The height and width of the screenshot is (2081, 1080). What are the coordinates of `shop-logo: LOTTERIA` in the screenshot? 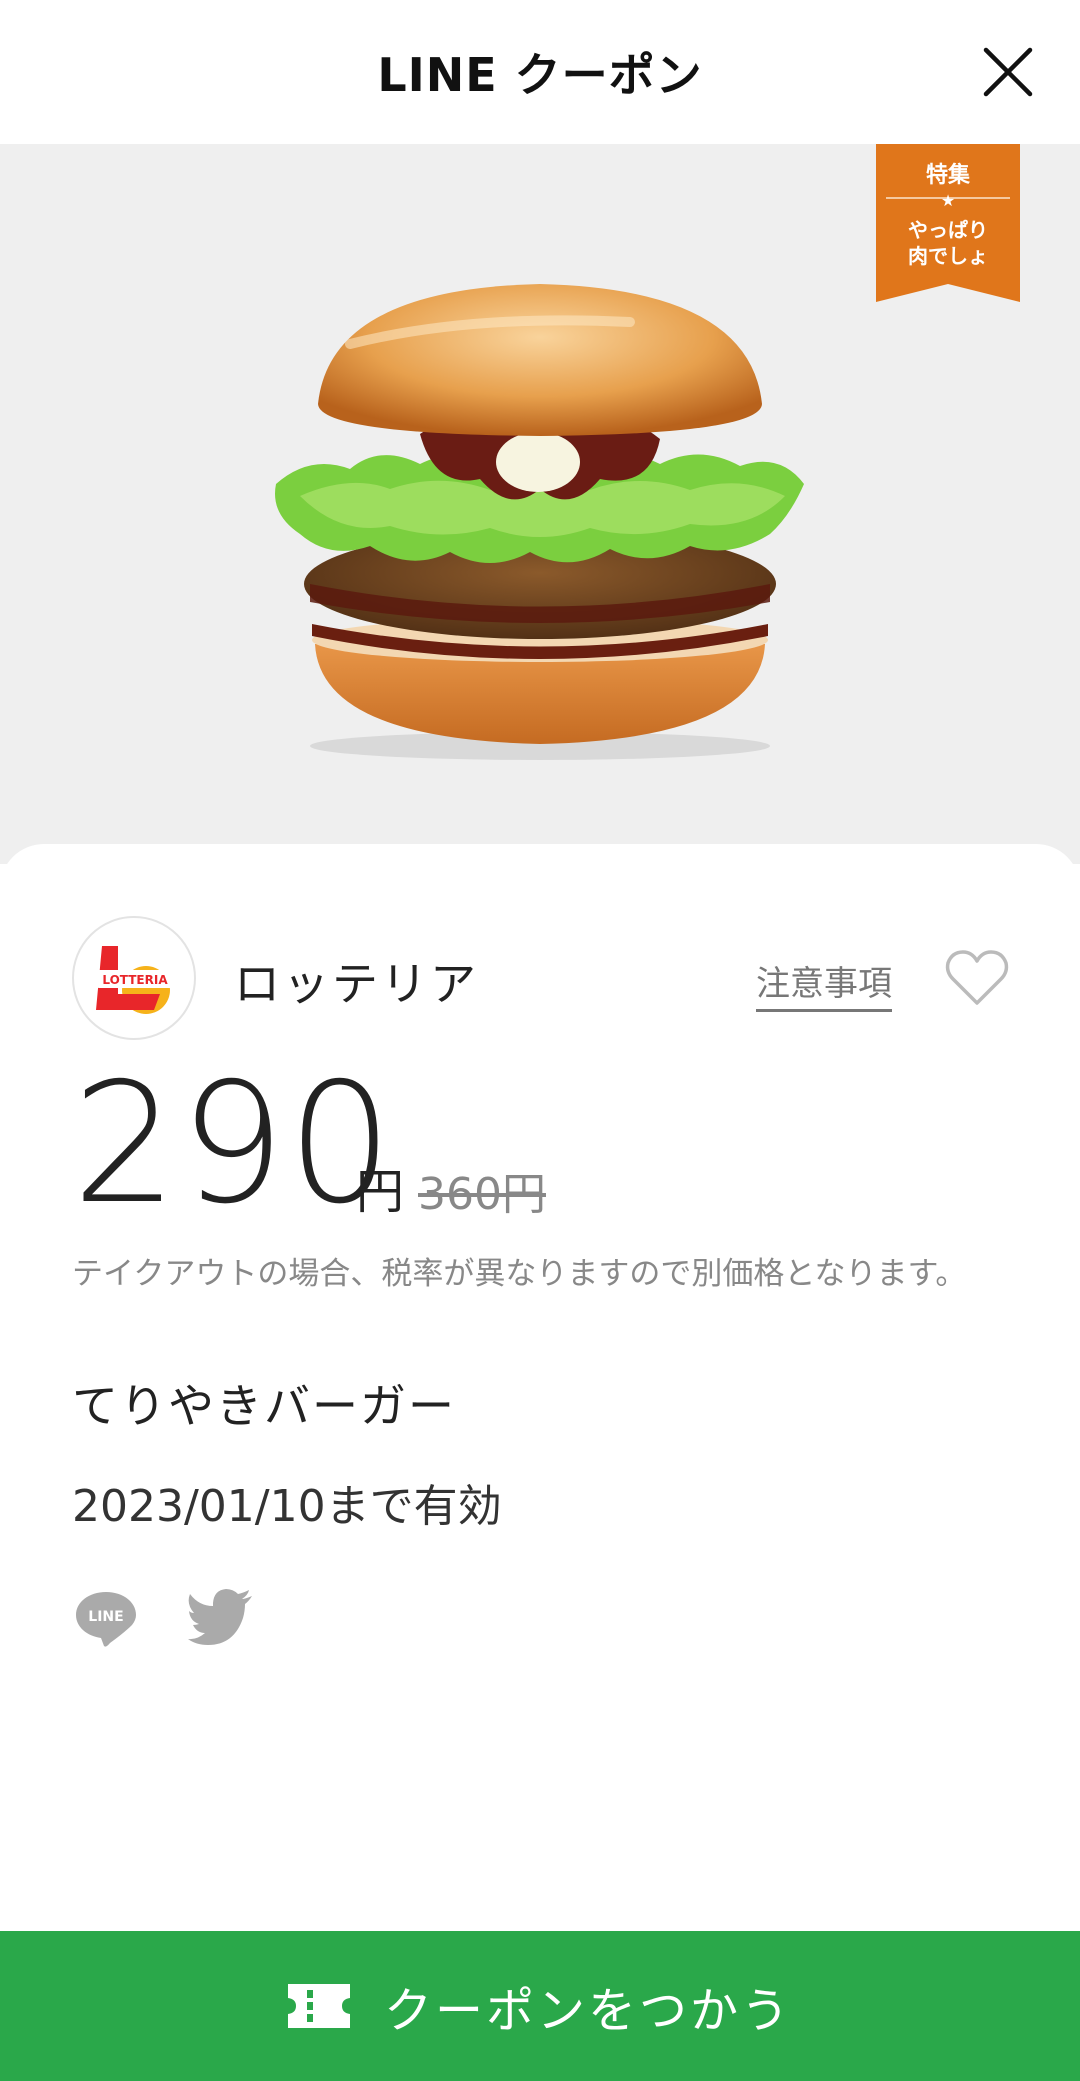 It's located at (134, 978).